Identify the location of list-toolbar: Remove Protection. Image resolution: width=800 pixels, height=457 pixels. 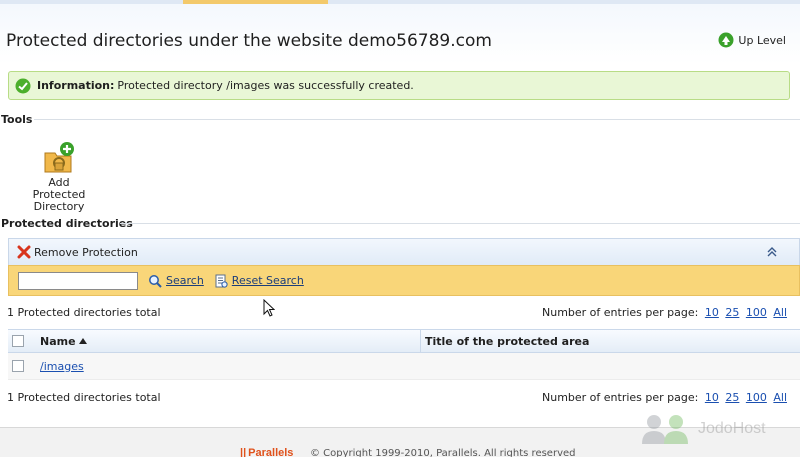
(404, 251).